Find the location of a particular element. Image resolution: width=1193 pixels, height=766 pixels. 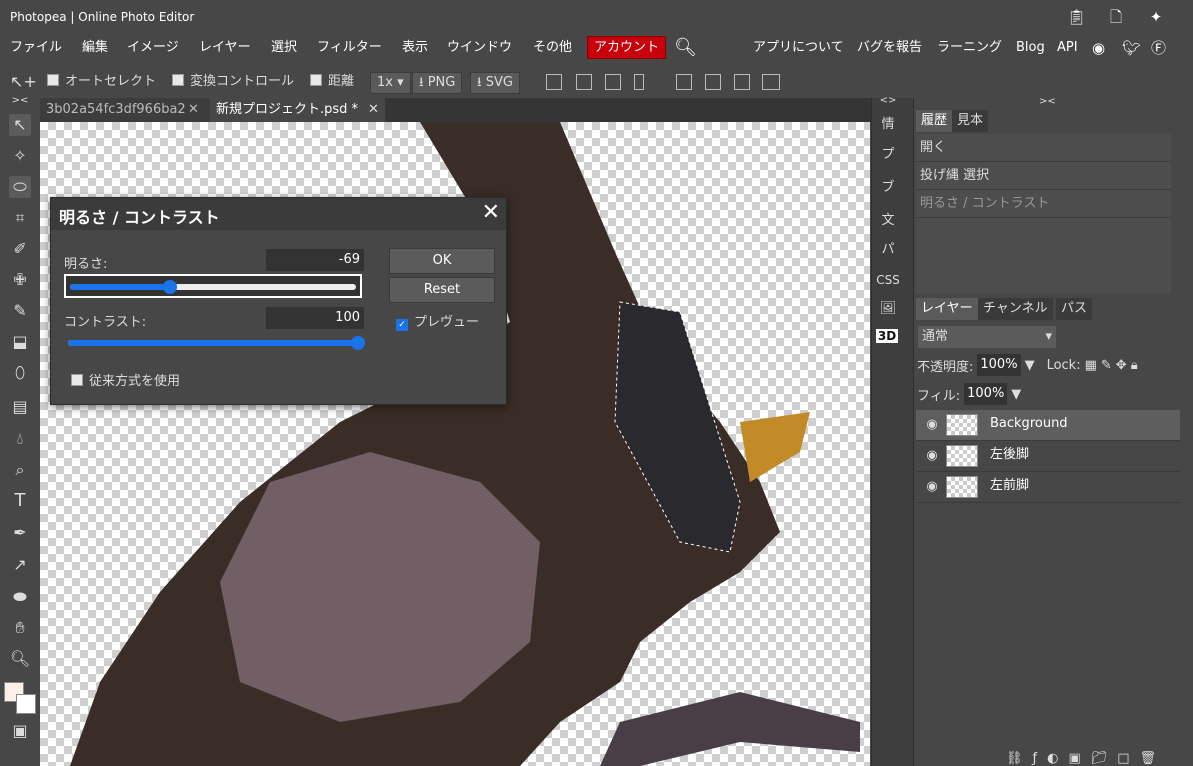

clipboard-icon: 📋︎ is located at coordinates (1076, 17).